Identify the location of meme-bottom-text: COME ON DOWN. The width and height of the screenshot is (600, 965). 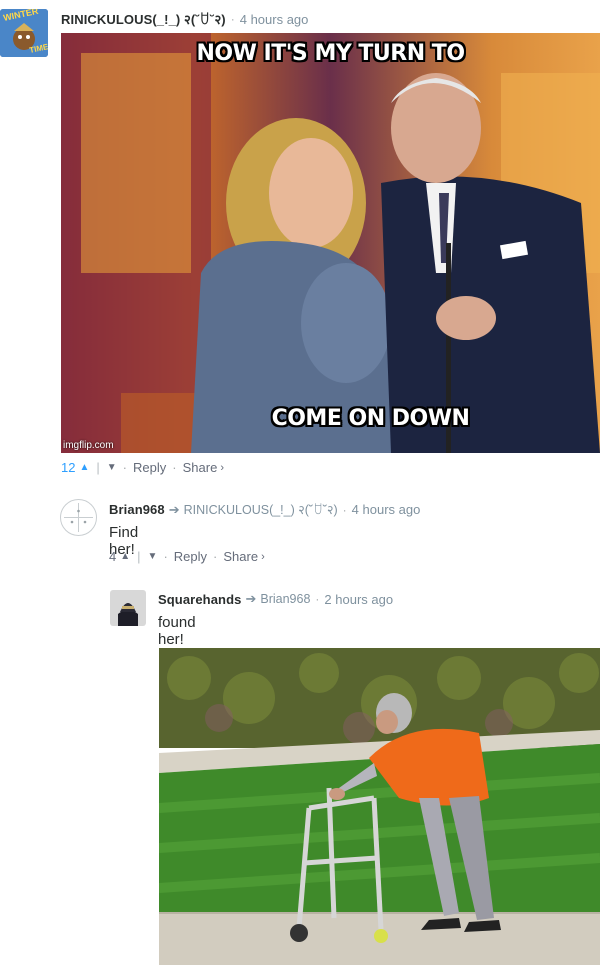
(370, 418).